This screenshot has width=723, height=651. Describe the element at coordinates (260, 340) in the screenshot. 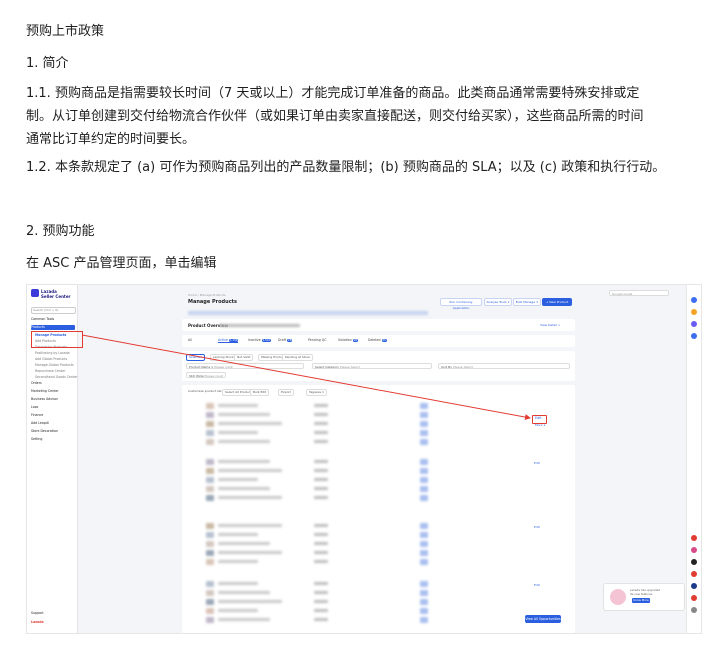

I see `tab: Inactive 1,512` at that location.